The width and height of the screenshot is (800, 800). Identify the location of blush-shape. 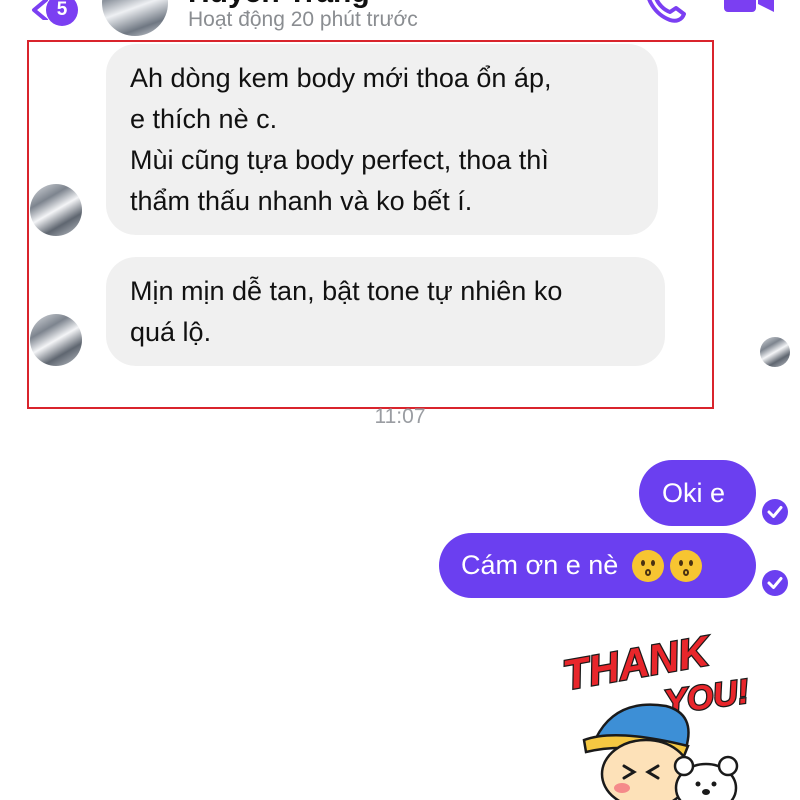
(622, 788).